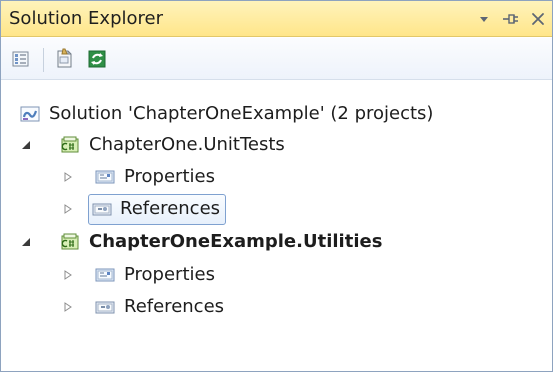 This screenshot has height=372, width=553. I want to click on toolbar-separator, so click(43, 60).